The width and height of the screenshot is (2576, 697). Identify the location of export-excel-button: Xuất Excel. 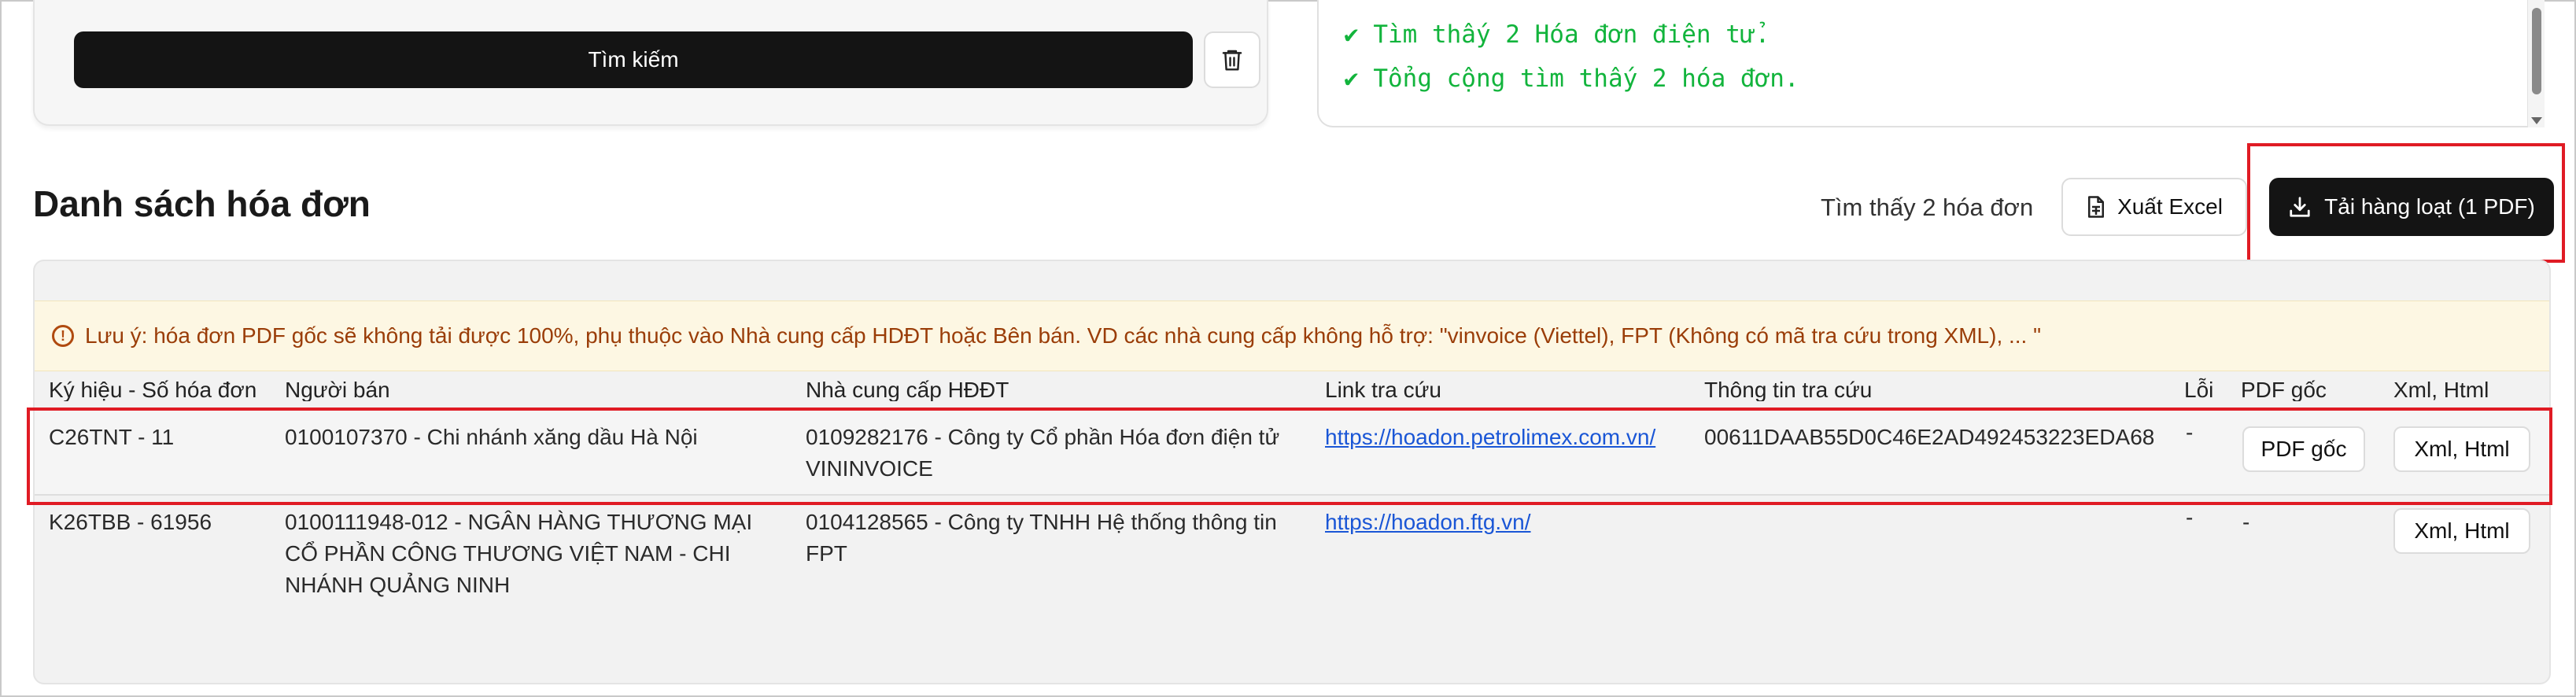
(2154, 207).